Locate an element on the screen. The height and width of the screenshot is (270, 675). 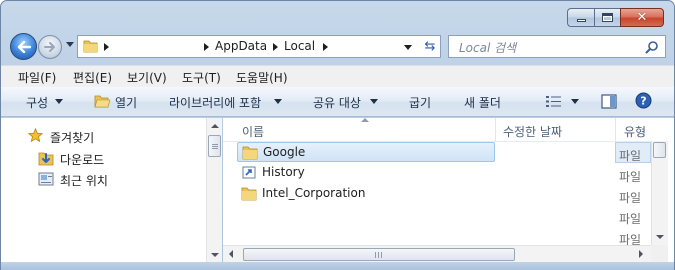
breadcrumb-appdata: AppData is located at coordinates (241, 46).